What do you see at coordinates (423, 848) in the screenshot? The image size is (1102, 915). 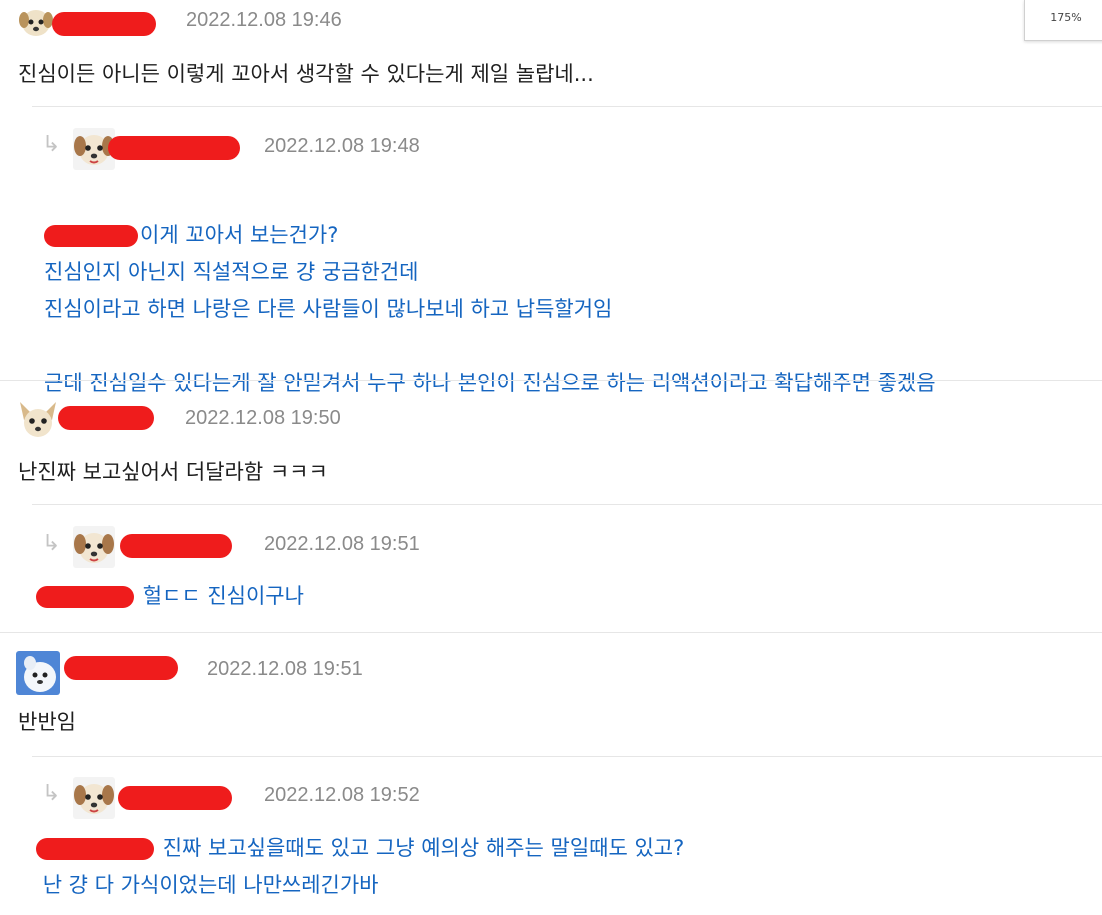 I see `reply-line: 진짜 보고싶을때도 있고 그냥 예의상 해주는 말일때도 있고?` at bounding box center [423, 848].